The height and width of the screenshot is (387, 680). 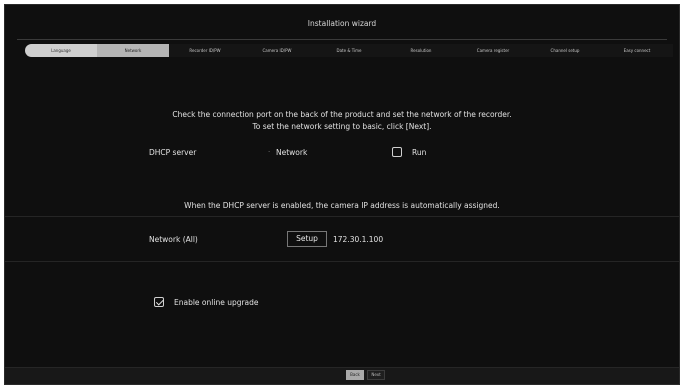 What do you see at coordinates (493, 50) in the screenshot?
I see `step-camera-register: Camera register` at bounding box center [493, 50].